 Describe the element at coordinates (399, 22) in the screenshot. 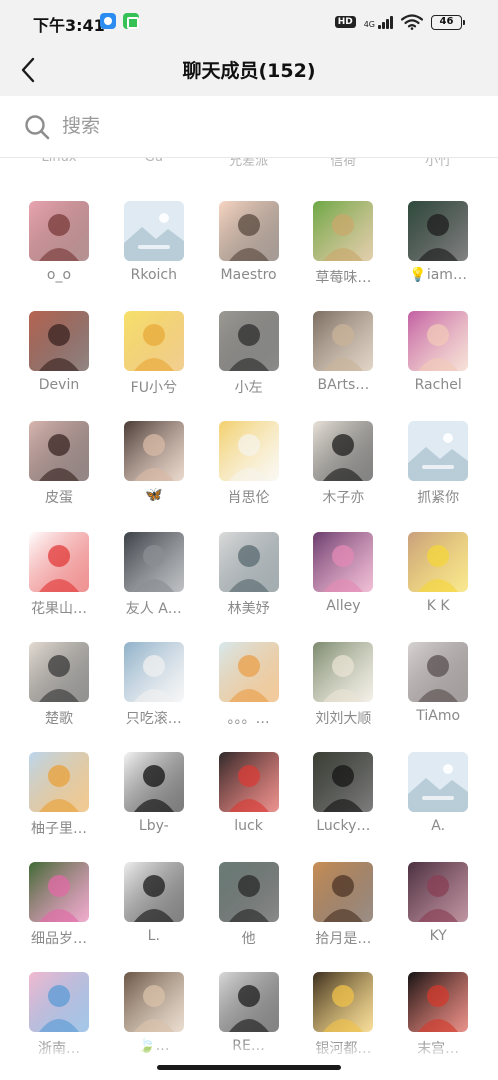

I see `status-indicators: HD 4G 46` at that location.